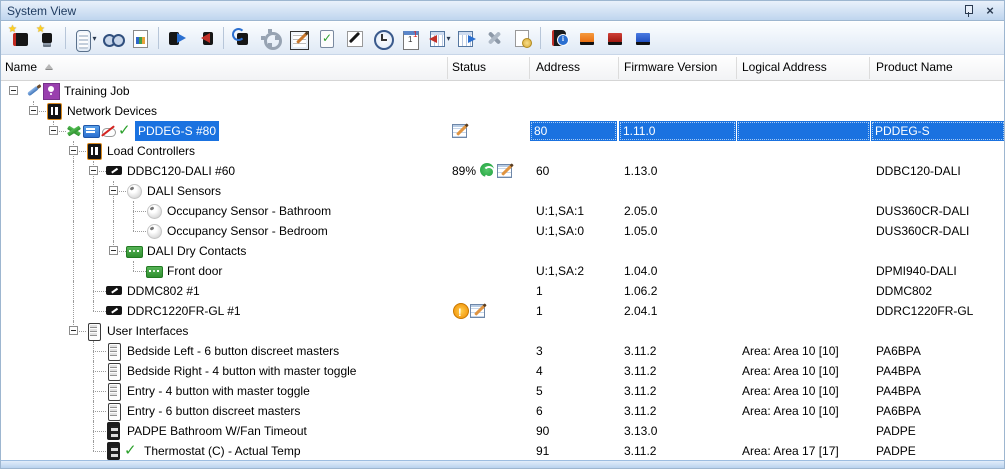  What do you see at coordinates (784, 68) in the screenshot?
I see `column-header-logical-address: Logical Address` at bounding box center [784, 68].